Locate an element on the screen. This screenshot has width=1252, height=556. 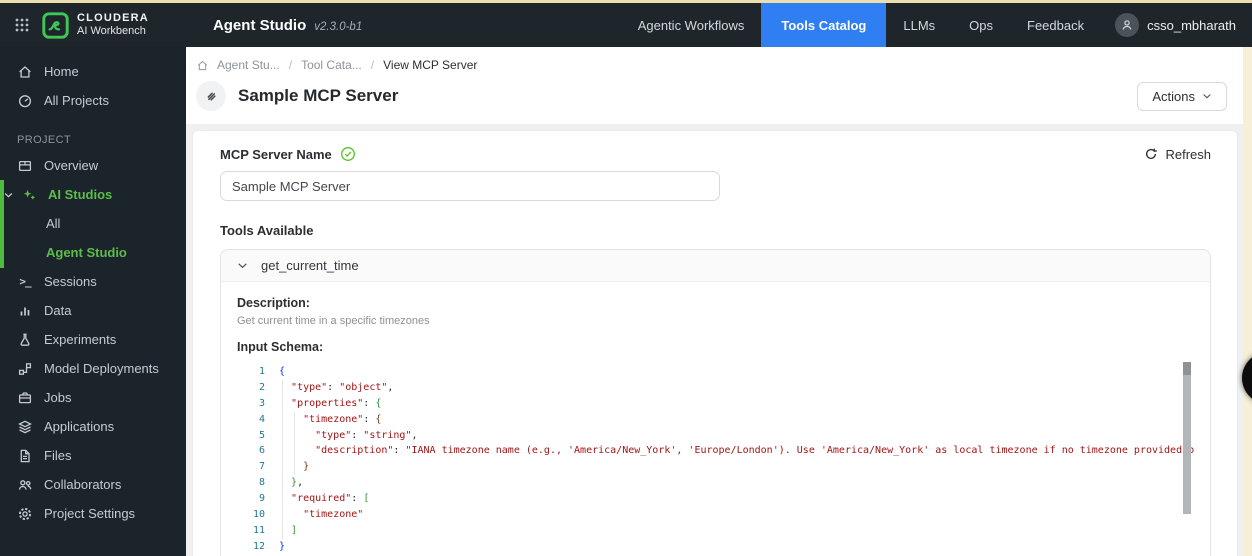
tool-panel-header: get_current_time is located at coordinates (715, 266).